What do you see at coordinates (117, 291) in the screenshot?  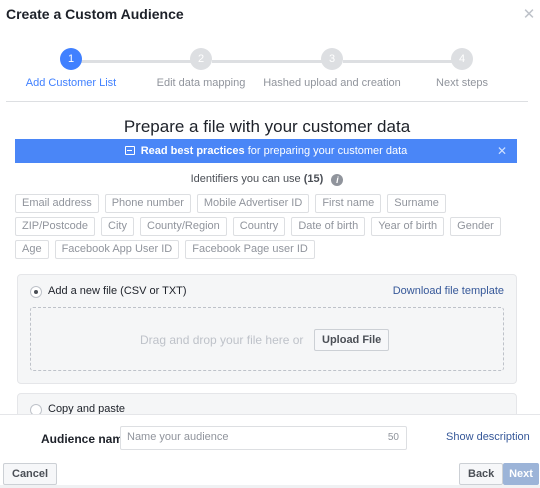 I see `add-file-label: Add a new file (CSV or TXT)` at bounding box center [117, 291].